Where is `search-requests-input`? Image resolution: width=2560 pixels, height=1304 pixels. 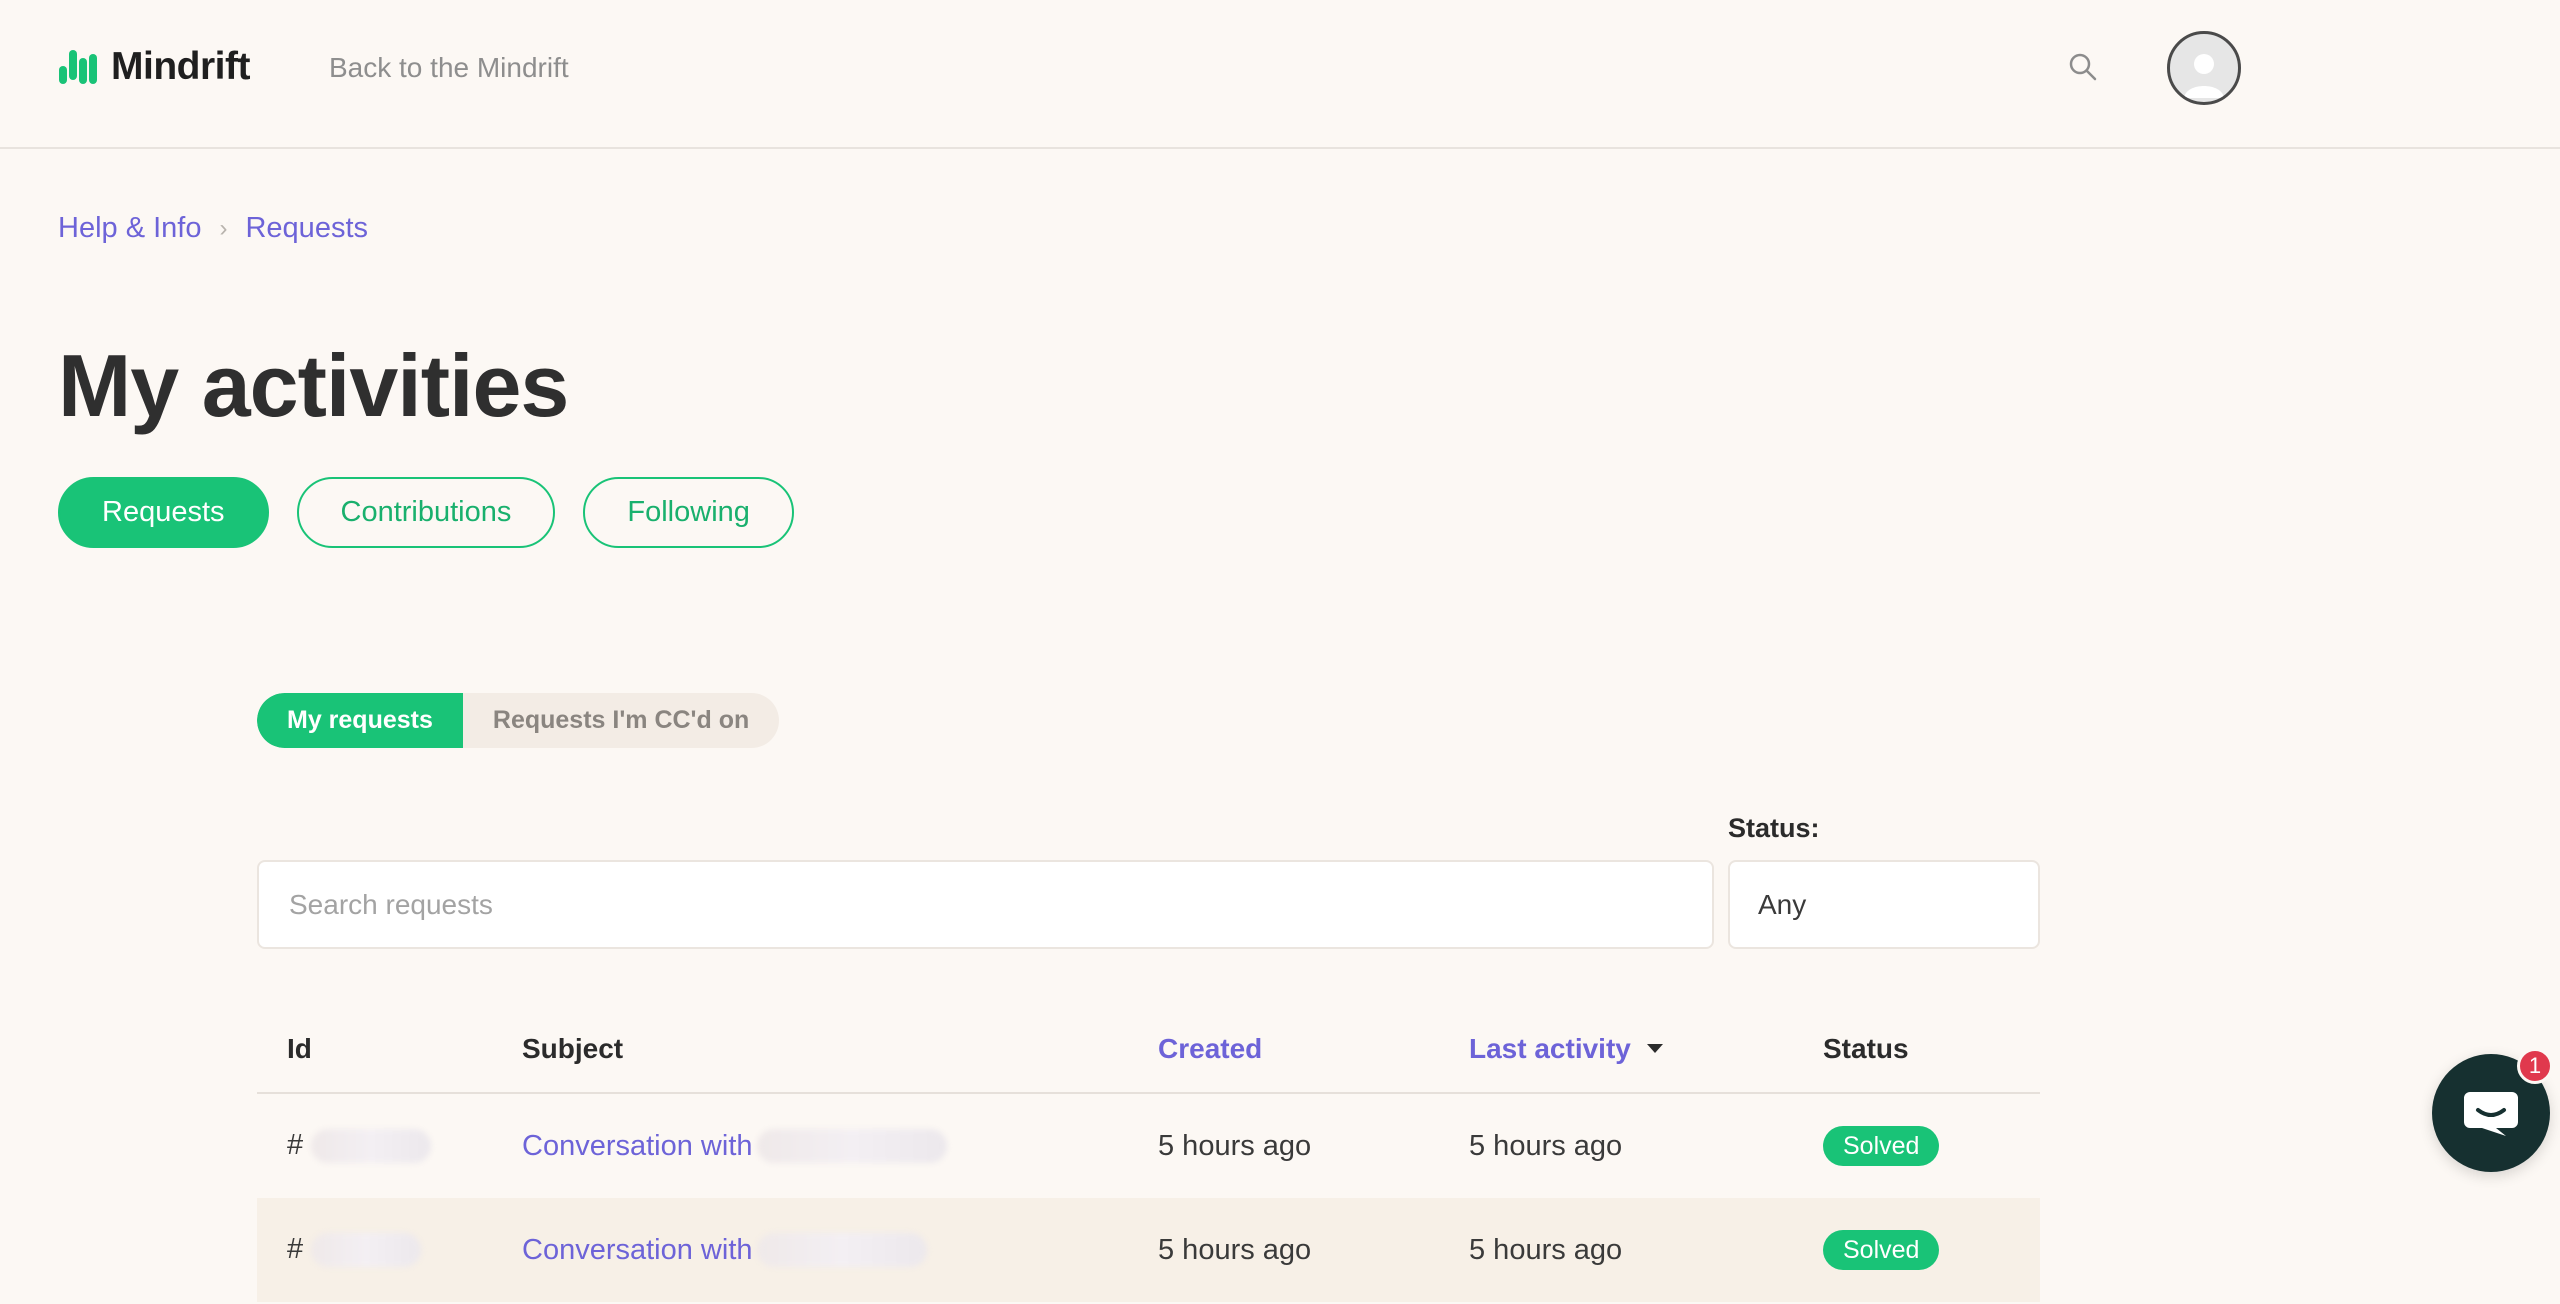 search-requests-input is located at coordinates (985, 904).